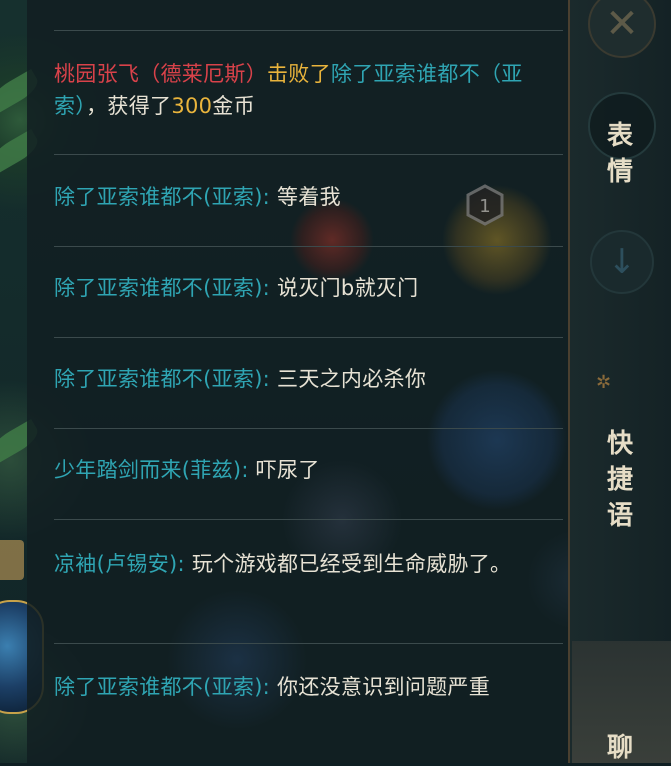 The image size is (671, 766). Describe the element at coordinates (129, 106) in the screenshot. I see `chat-message-part: ，获得了` at that location.